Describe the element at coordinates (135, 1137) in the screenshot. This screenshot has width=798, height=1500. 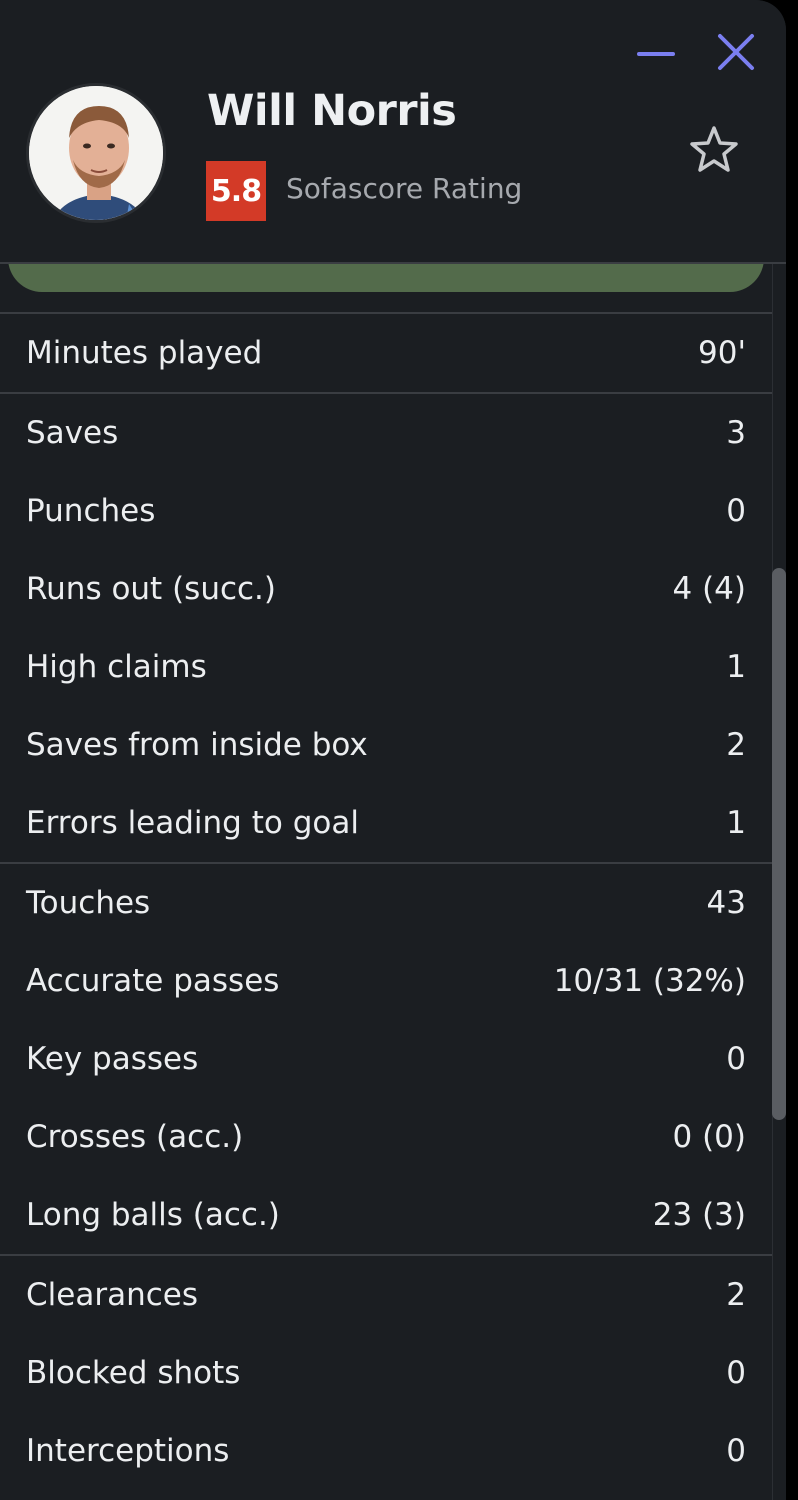
I see `stat-label: Crosses (acc.)` at that location.